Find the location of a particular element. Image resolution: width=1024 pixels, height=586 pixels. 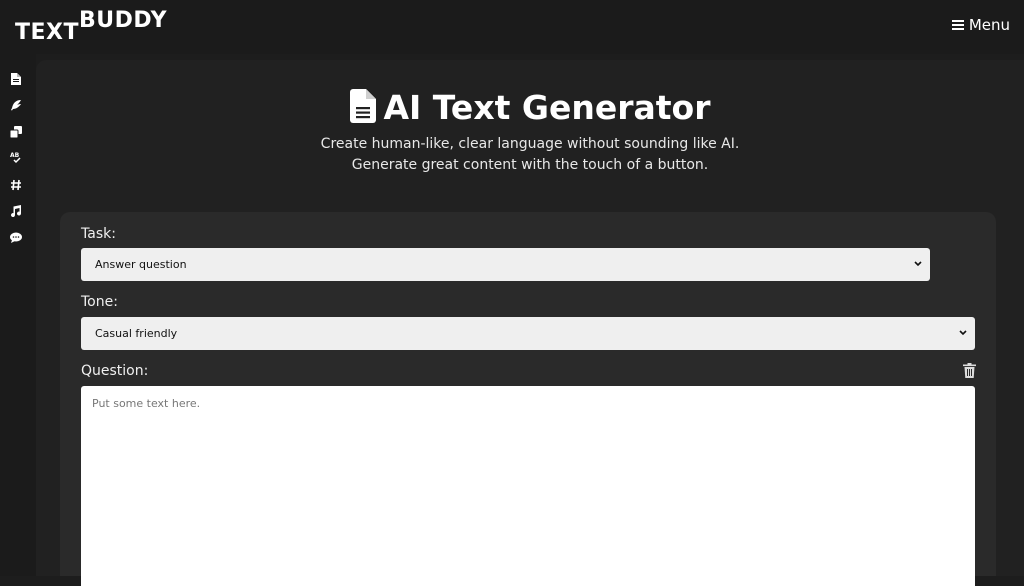

question-placeholder: Put some text here. is located at coordinates (146, 403).